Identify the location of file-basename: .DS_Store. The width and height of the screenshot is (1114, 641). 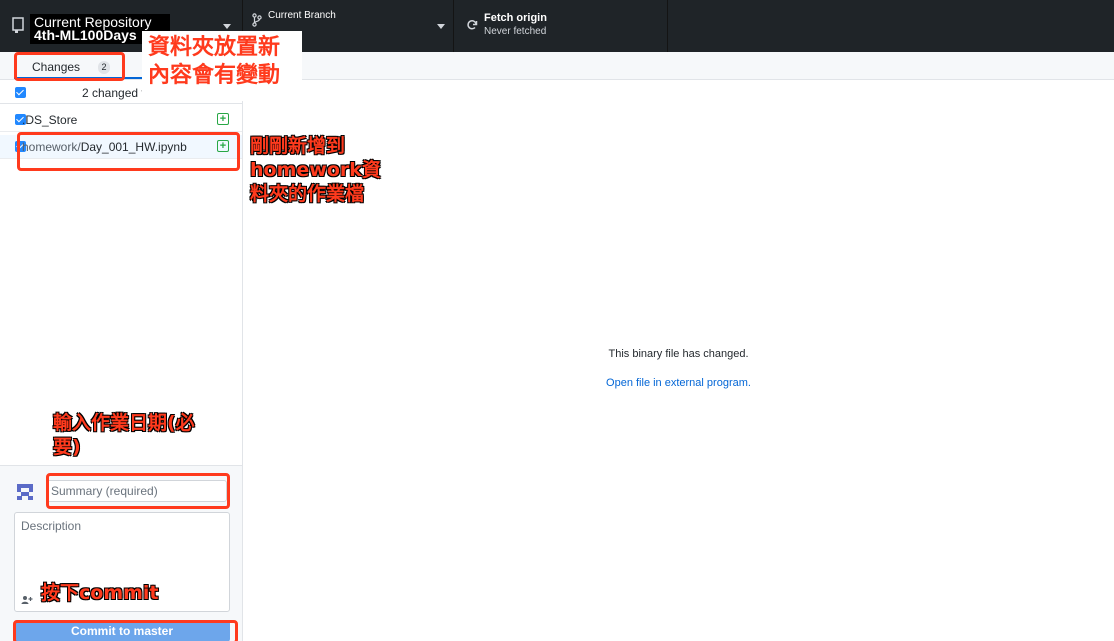
(50, 120).